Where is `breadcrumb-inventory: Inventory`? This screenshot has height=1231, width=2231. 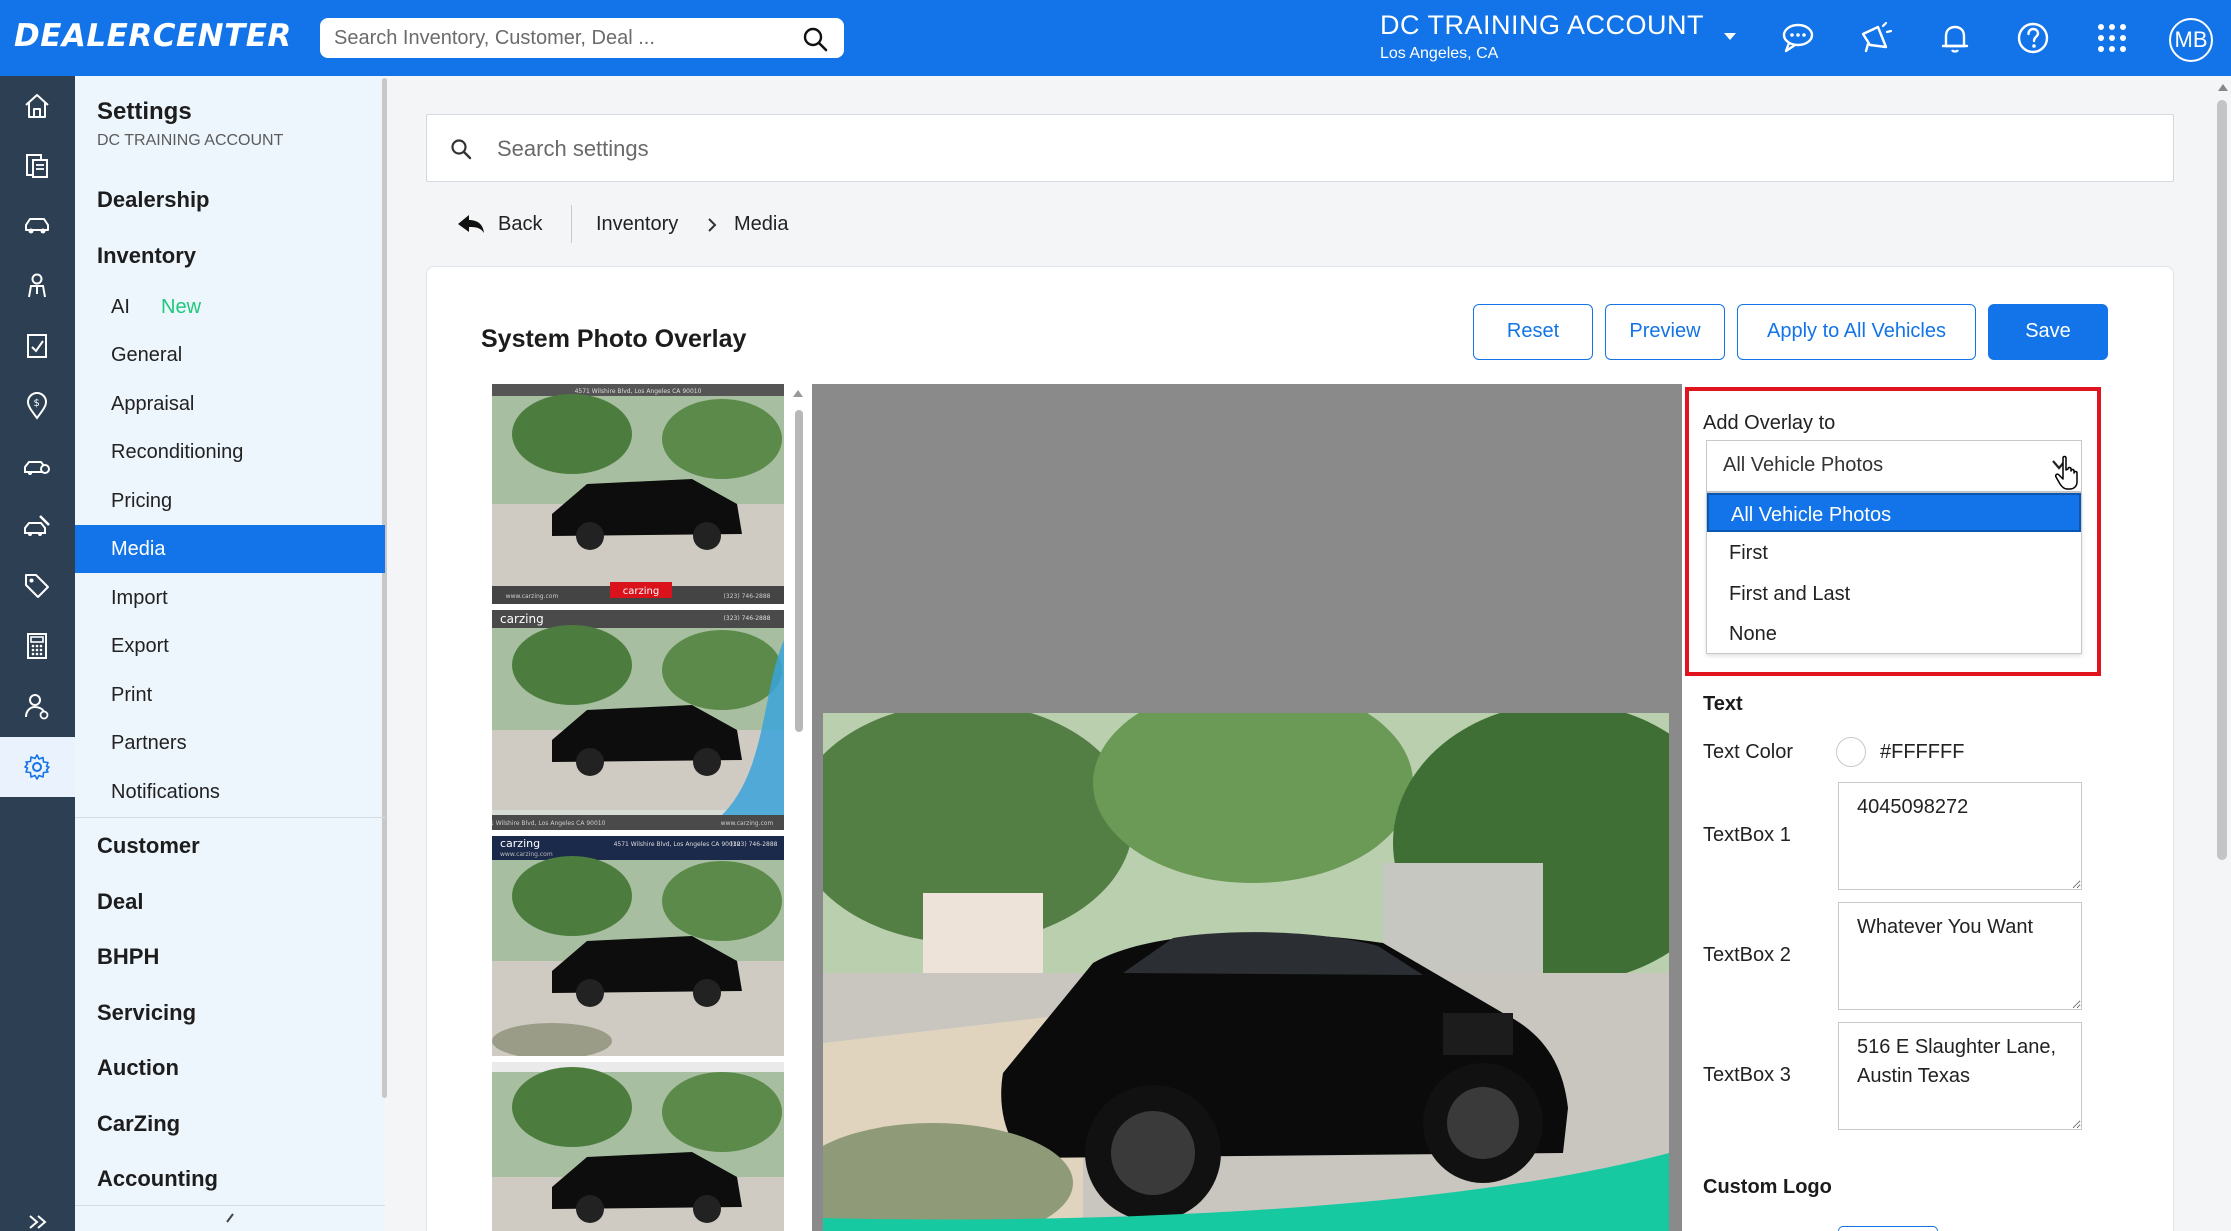 breadcrumb-inventory: Inventory is located at coordinates (637, 224).